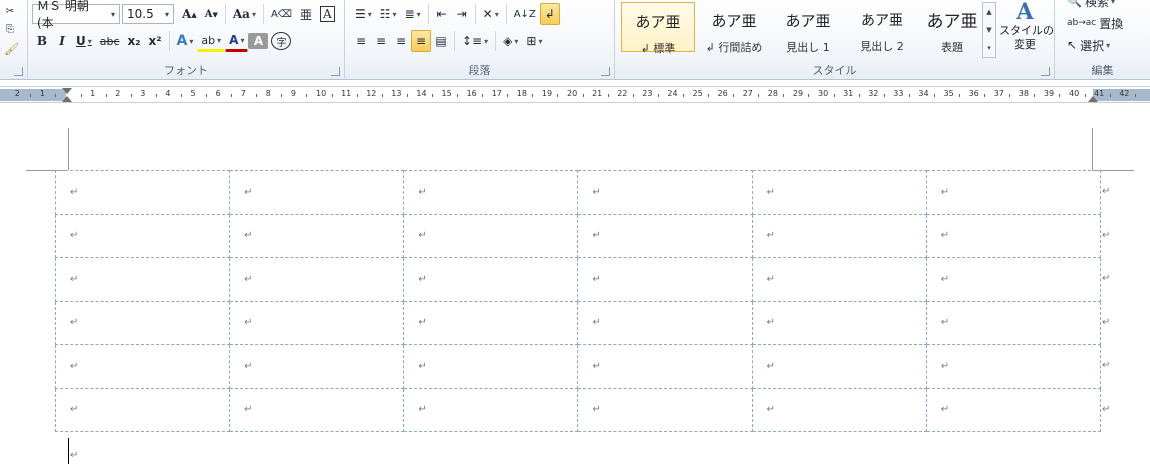  I want to click on copy-icon: ⎘, so click(10, 29).